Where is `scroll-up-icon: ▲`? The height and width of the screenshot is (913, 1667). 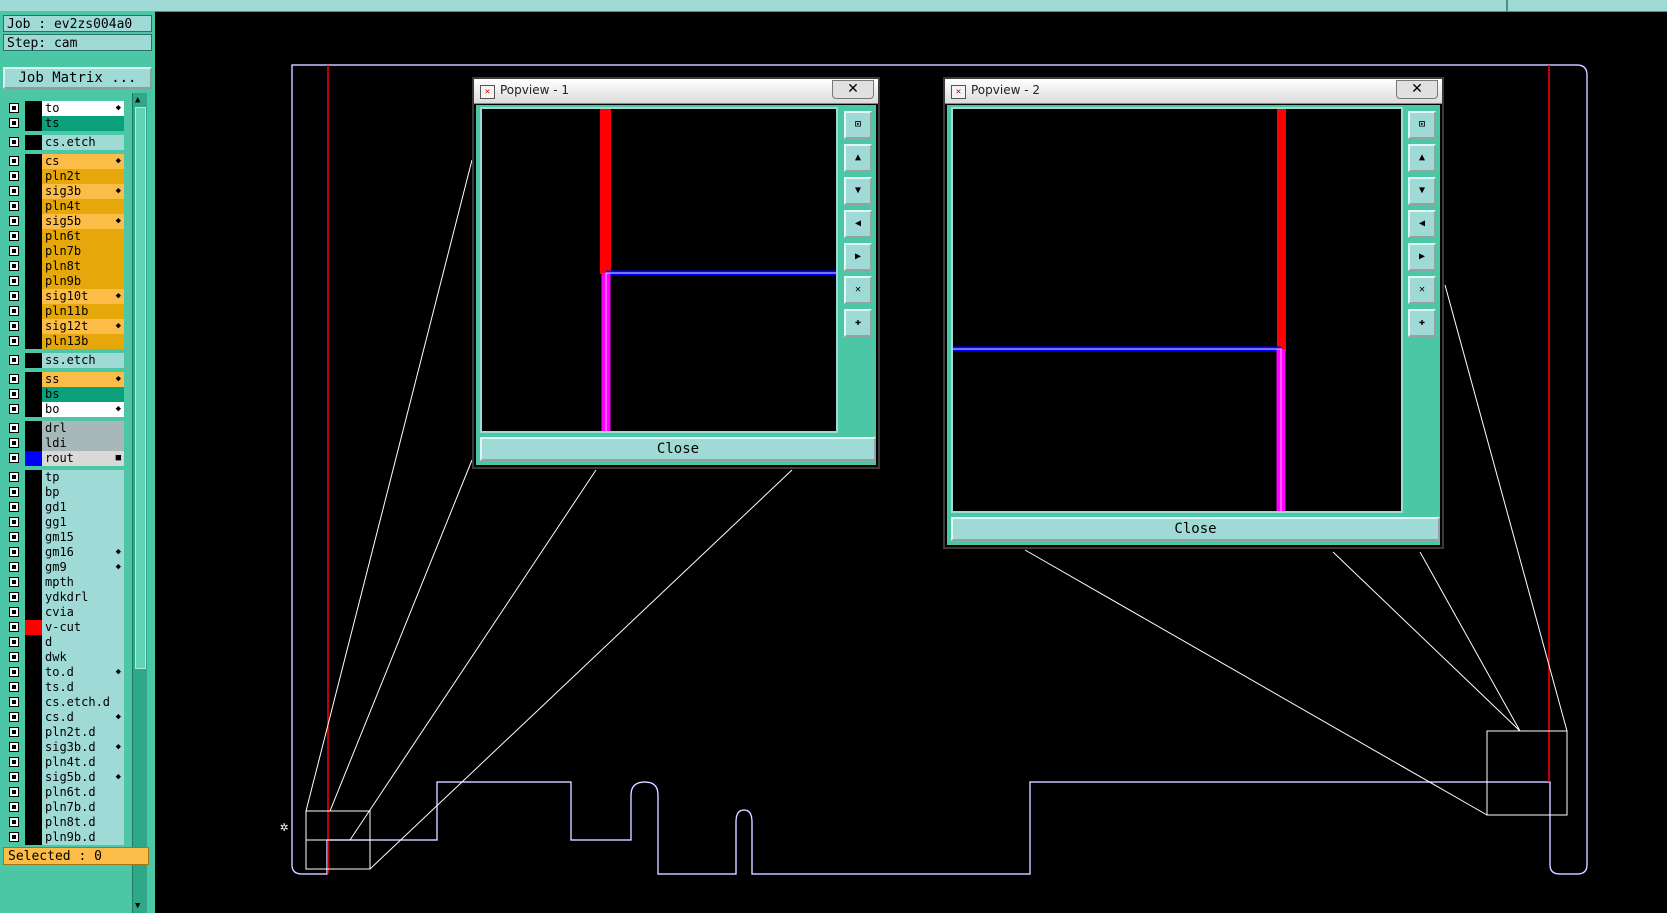
scroll-up-icon: ▲ is located at coordinates (137, 100).